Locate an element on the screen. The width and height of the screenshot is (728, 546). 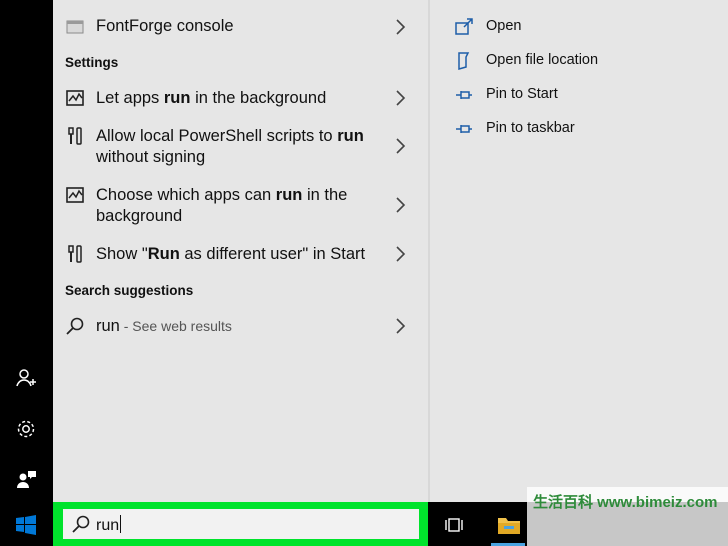
action-open-file-location: Open file location is located at coordinates (584, 61).